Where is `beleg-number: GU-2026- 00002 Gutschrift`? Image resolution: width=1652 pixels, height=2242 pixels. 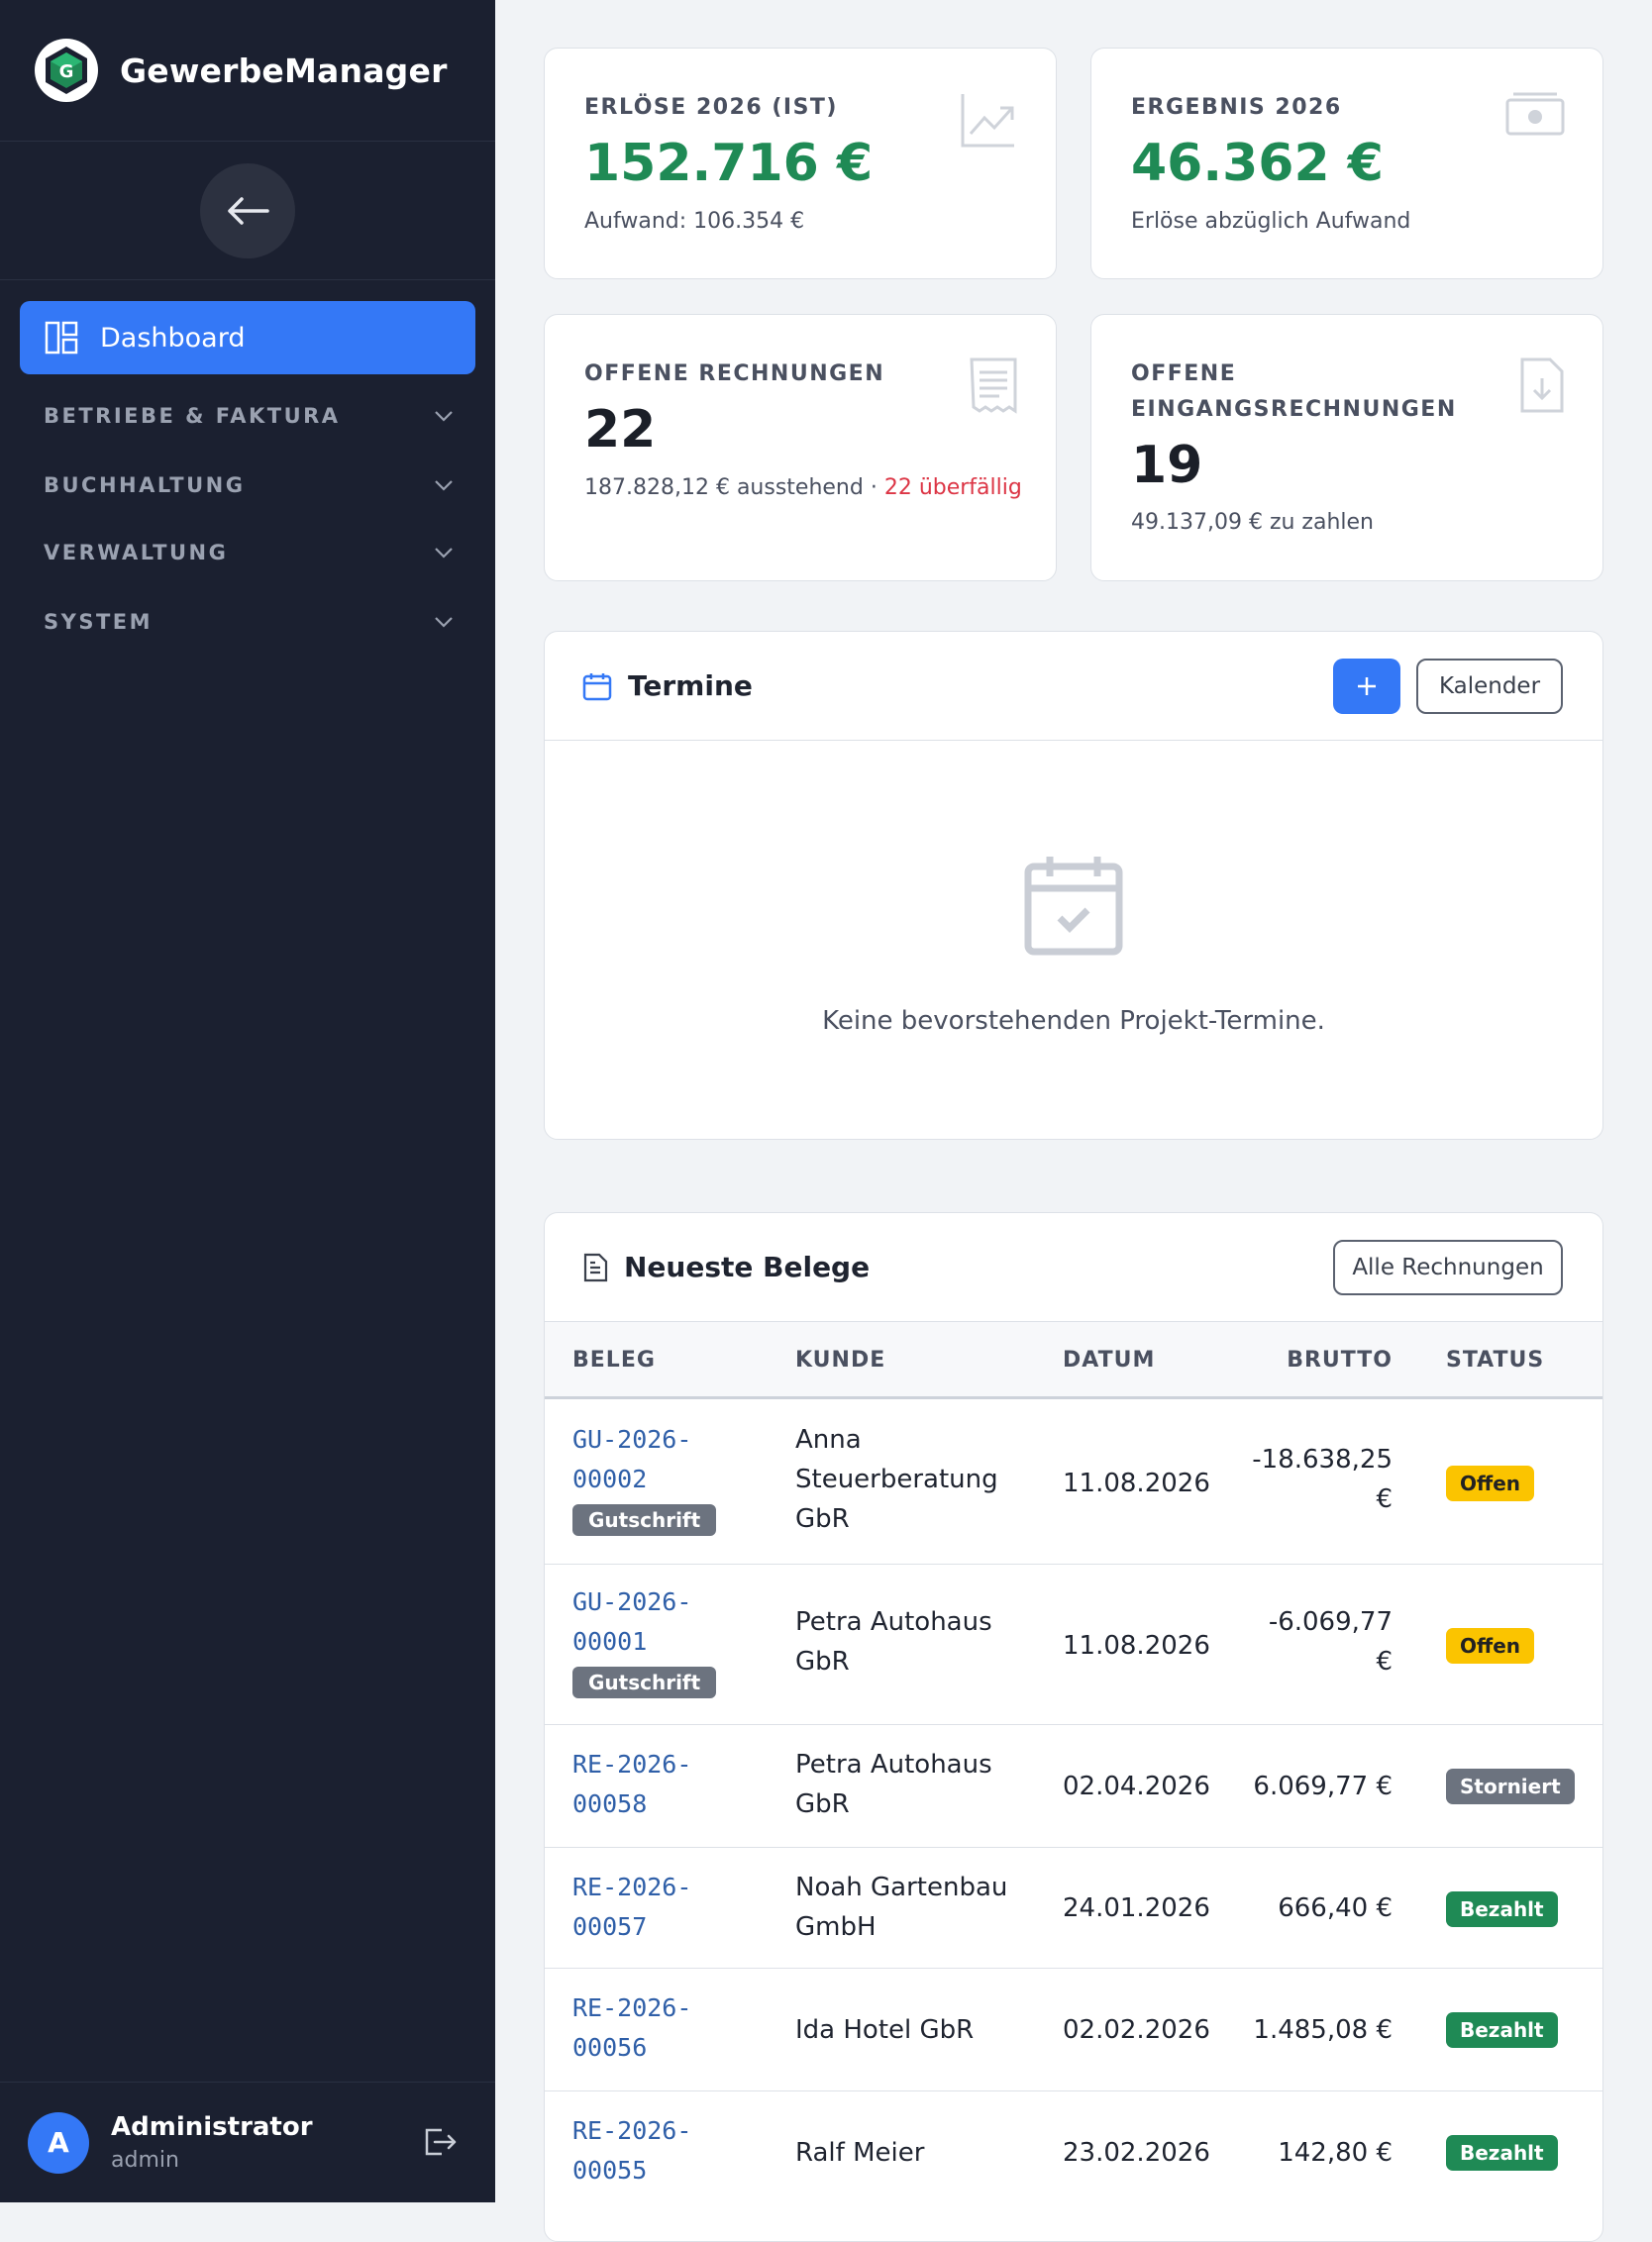
beleg-number: GU-2026- 00002 Gutschrift is located at coordinates (644, 1480).